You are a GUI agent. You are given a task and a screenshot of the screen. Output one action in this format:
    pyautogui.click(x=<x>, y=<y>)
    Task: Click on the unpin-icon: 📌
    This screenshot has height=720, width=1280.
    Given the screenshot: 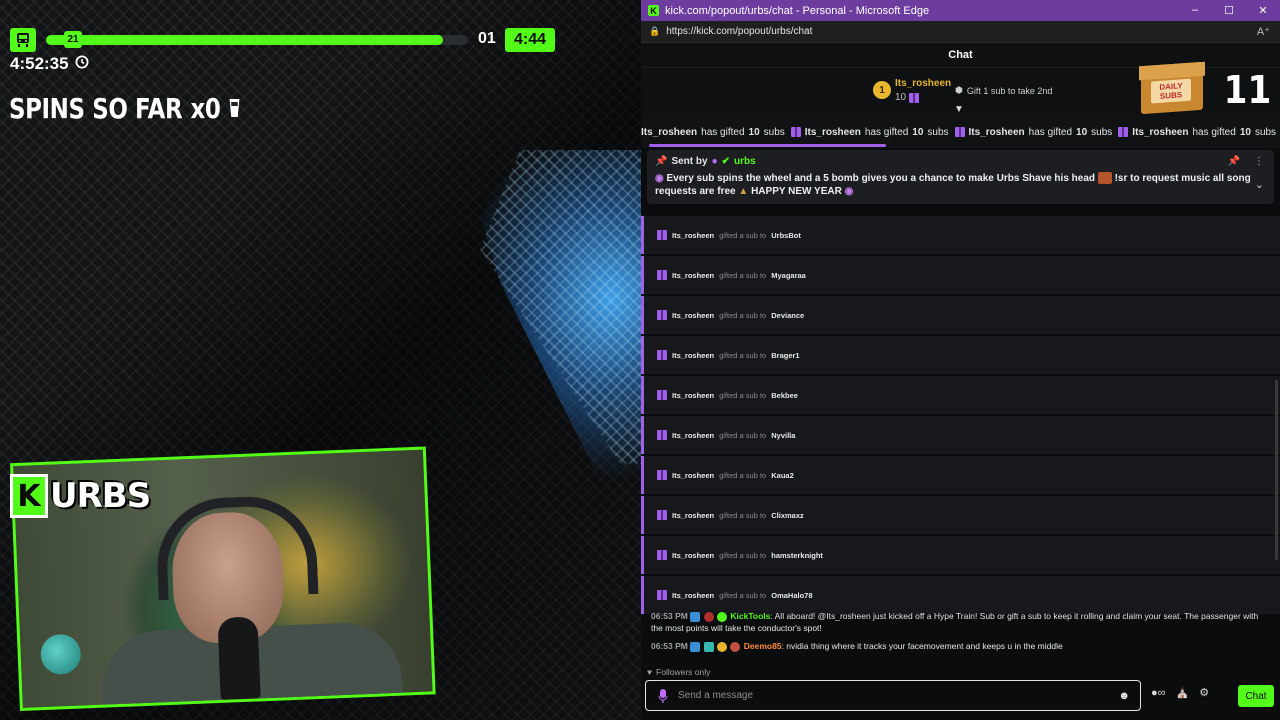 What is the action you would take?
    pyautogui.click(x=1234, y=161)
    